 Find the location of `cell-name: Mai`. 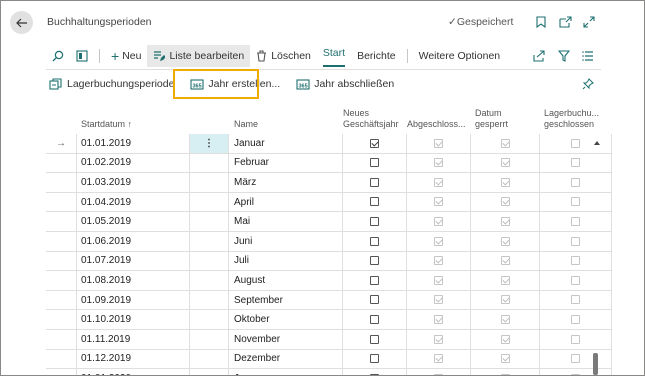

cell-name: Mai is located at coordinates (285, 221).